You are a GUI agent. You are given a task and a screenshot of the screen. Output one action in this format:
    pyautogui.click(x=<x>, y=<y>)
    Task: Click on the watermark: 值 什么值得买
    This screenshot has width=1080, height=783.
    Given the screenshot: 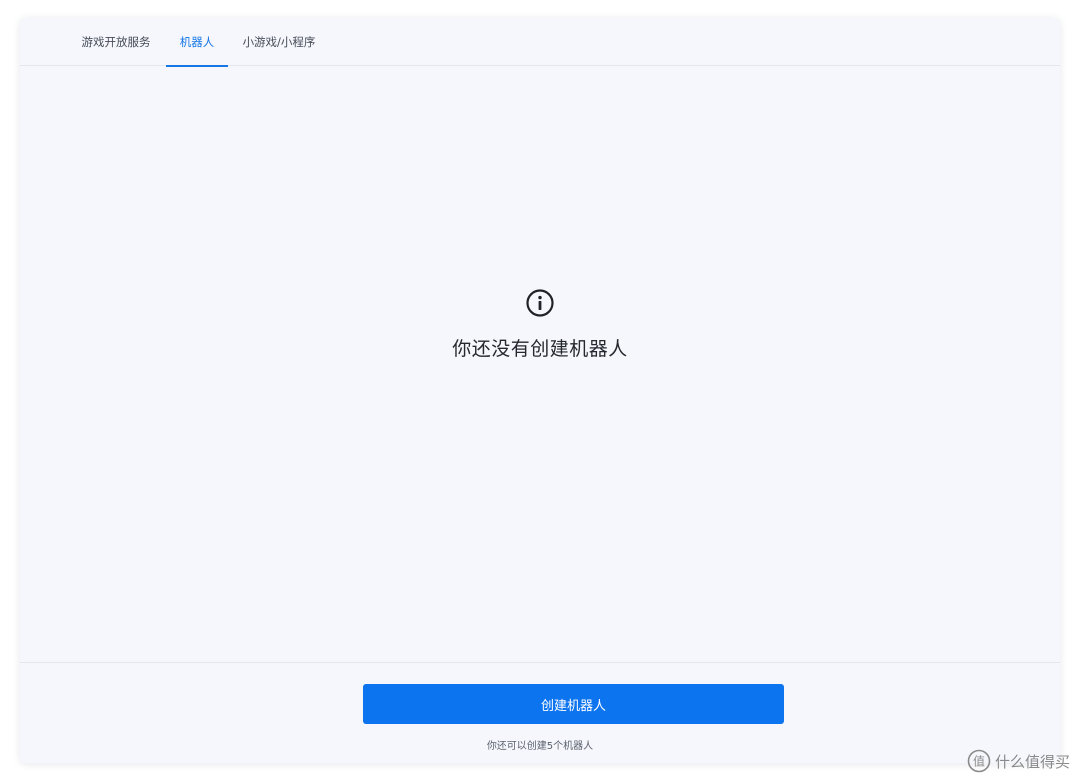 What is the action you would take?
    pyautogui.click(x=1018, y=761)
    